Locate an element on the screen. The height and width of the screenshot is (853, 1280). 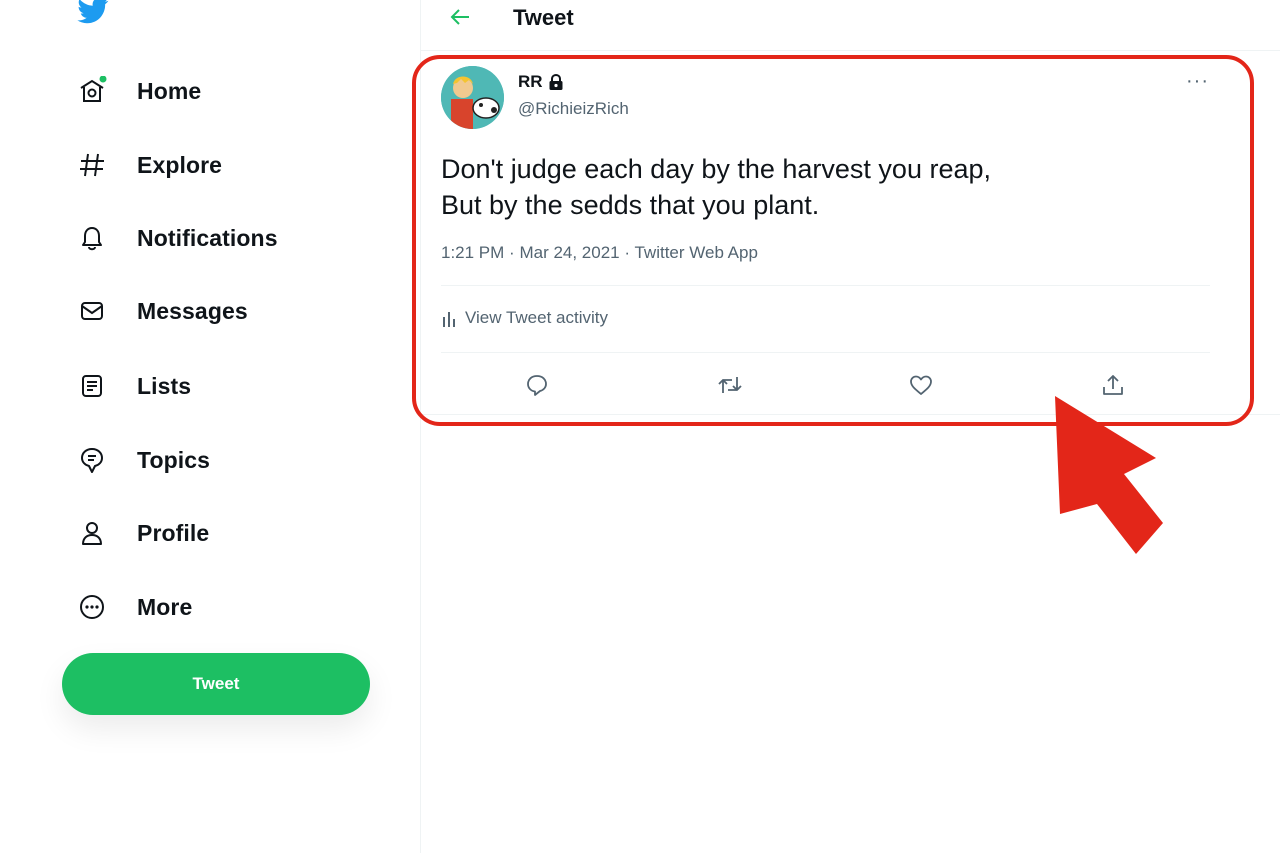
person-icon is located at coordinates (92, 533).